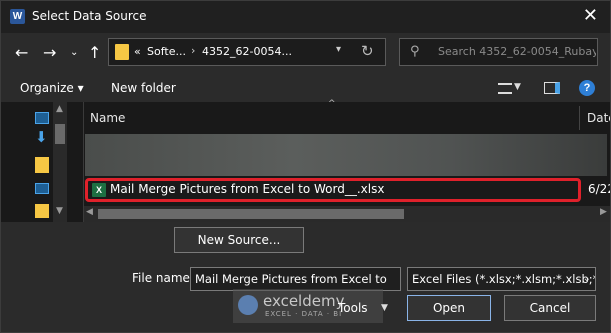 This screenshot has height=333, width=611. What do you see at coordinates (517, 87) in the screenshot?
I see `view-options-chevron-icon: ▼` at bounding box center [517, 87].